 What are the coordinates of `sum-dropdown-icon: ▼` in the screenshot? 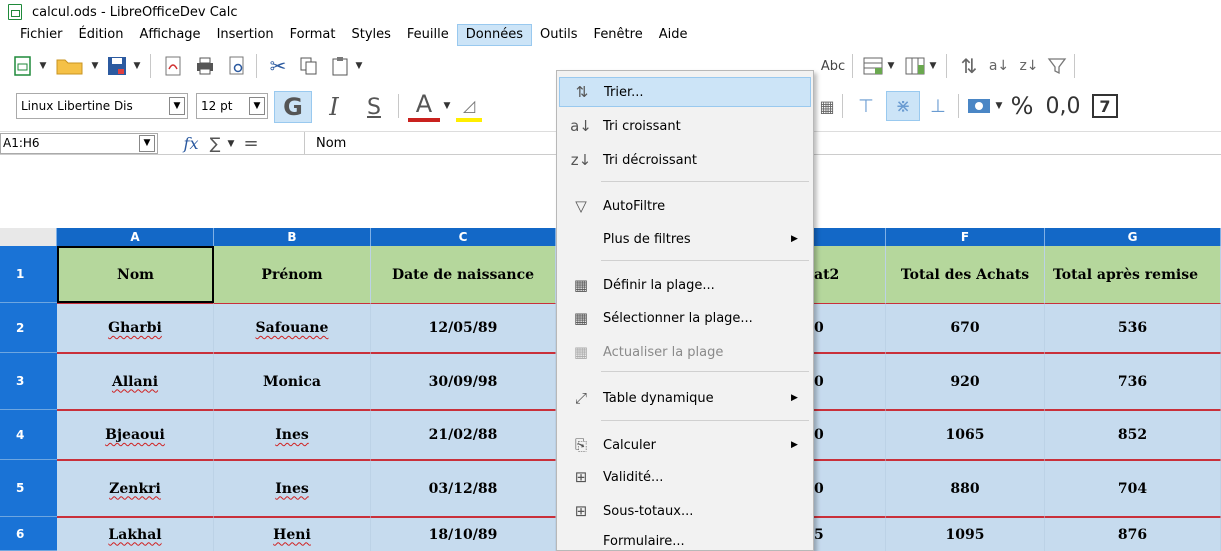 It's located at (231, 144).